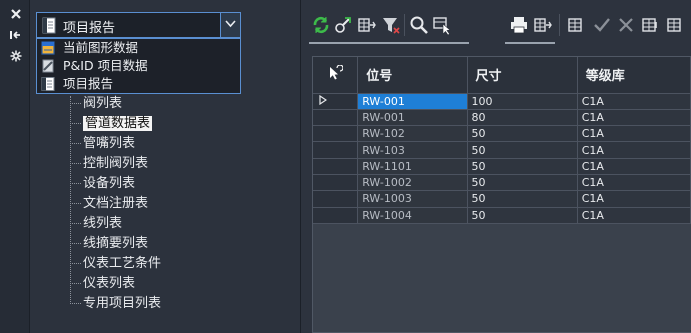  I want to click on select-all-header, so click(336, 75).